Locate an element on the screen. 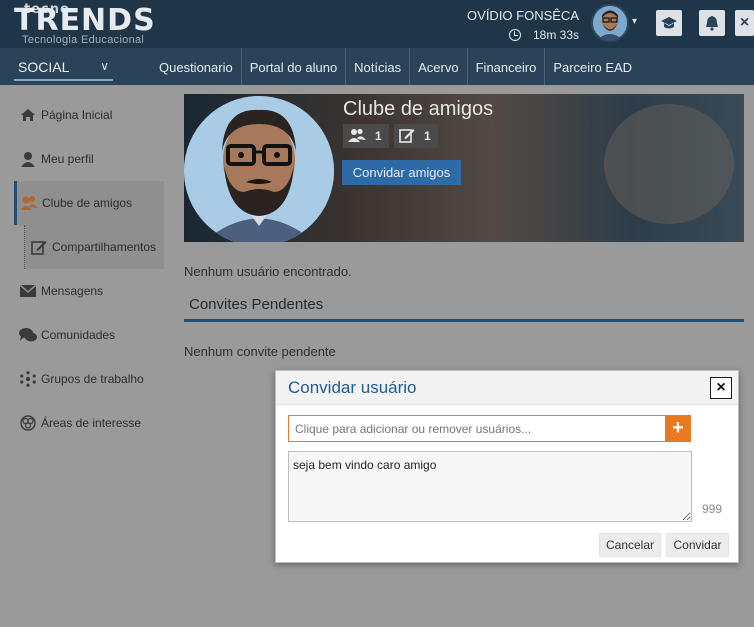 This screenshot has height=627, width=754. sidebar-item-label: Mensagens is located at coordinates (72, 291).